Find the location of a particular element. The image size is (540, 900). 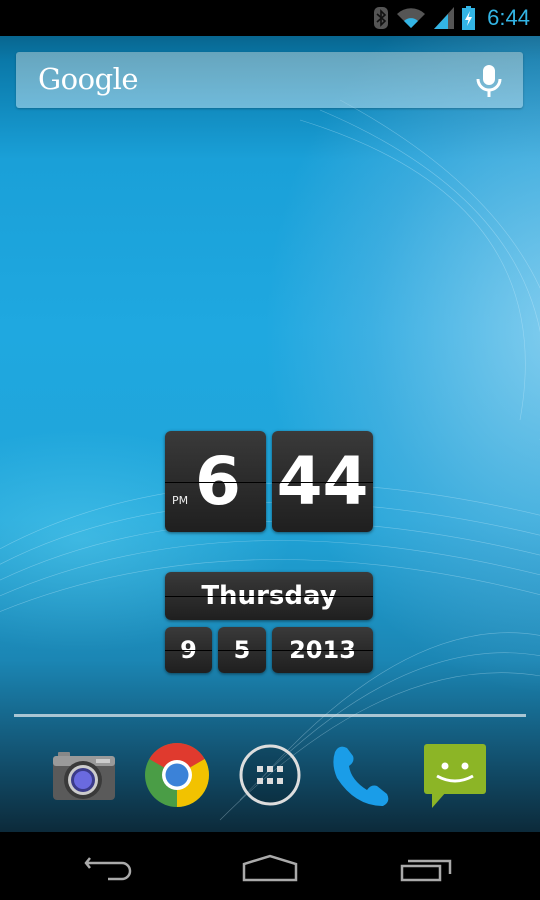

recents-icon is located at coordinates (428, 866).